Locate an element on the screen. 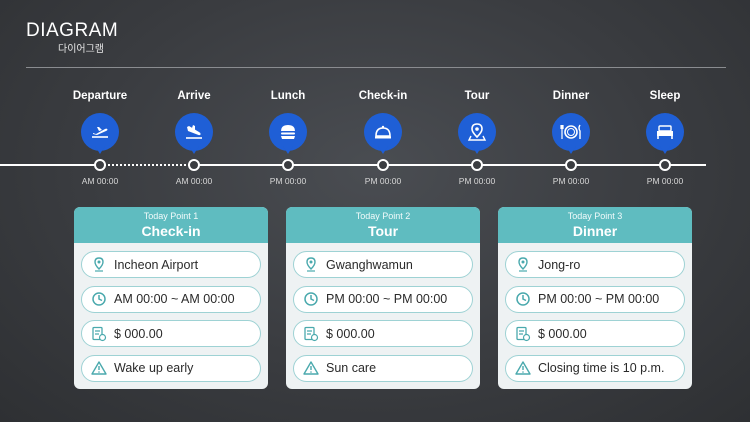 The image size is (750, 422). header: DIAGRAM is located at coordinates (72, 31).